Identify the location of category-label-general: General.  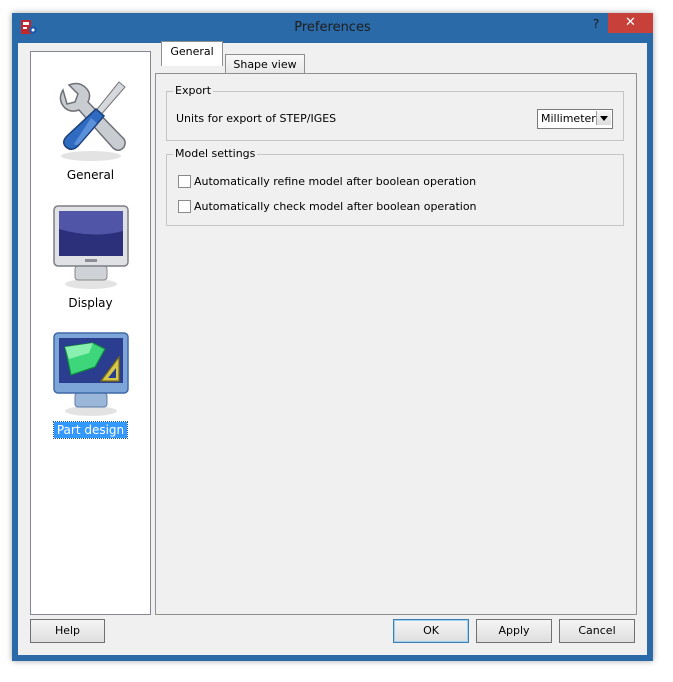
(90, 175).